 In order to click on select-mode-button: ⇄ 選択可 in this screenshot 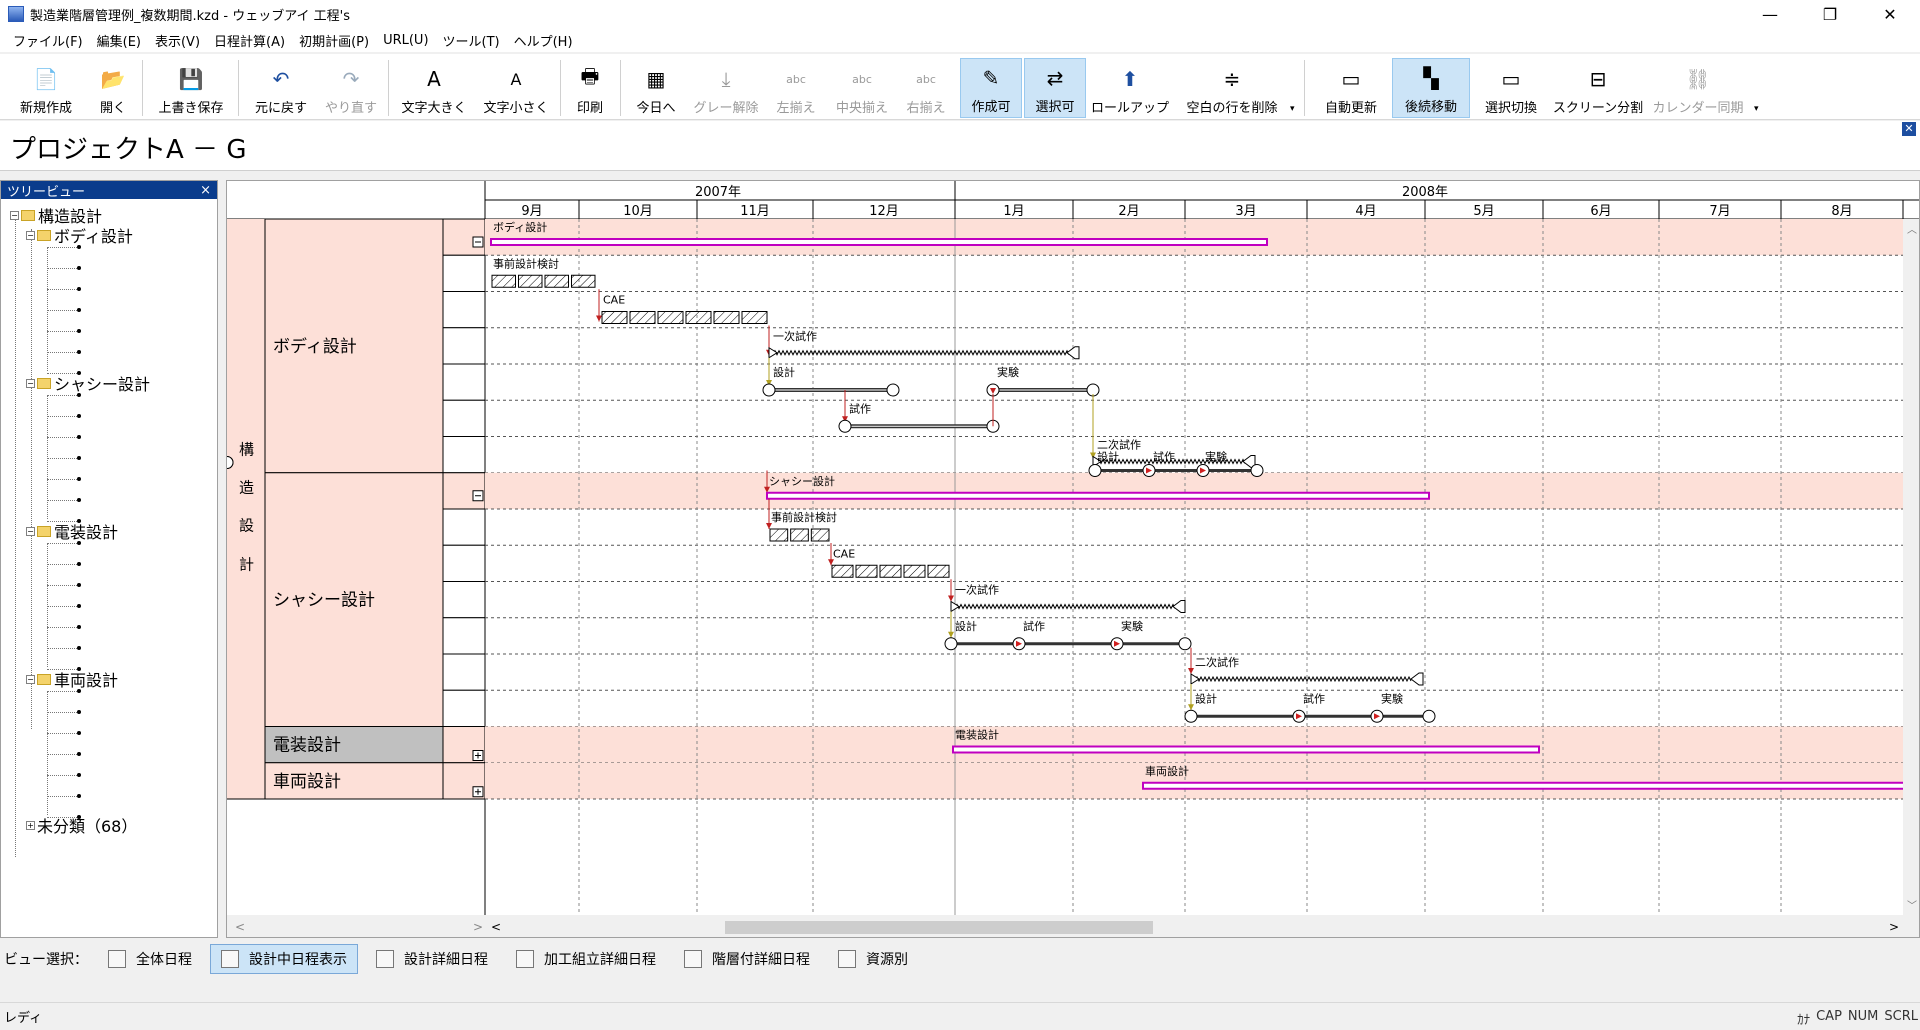, I will do `click(1055, 88)`.